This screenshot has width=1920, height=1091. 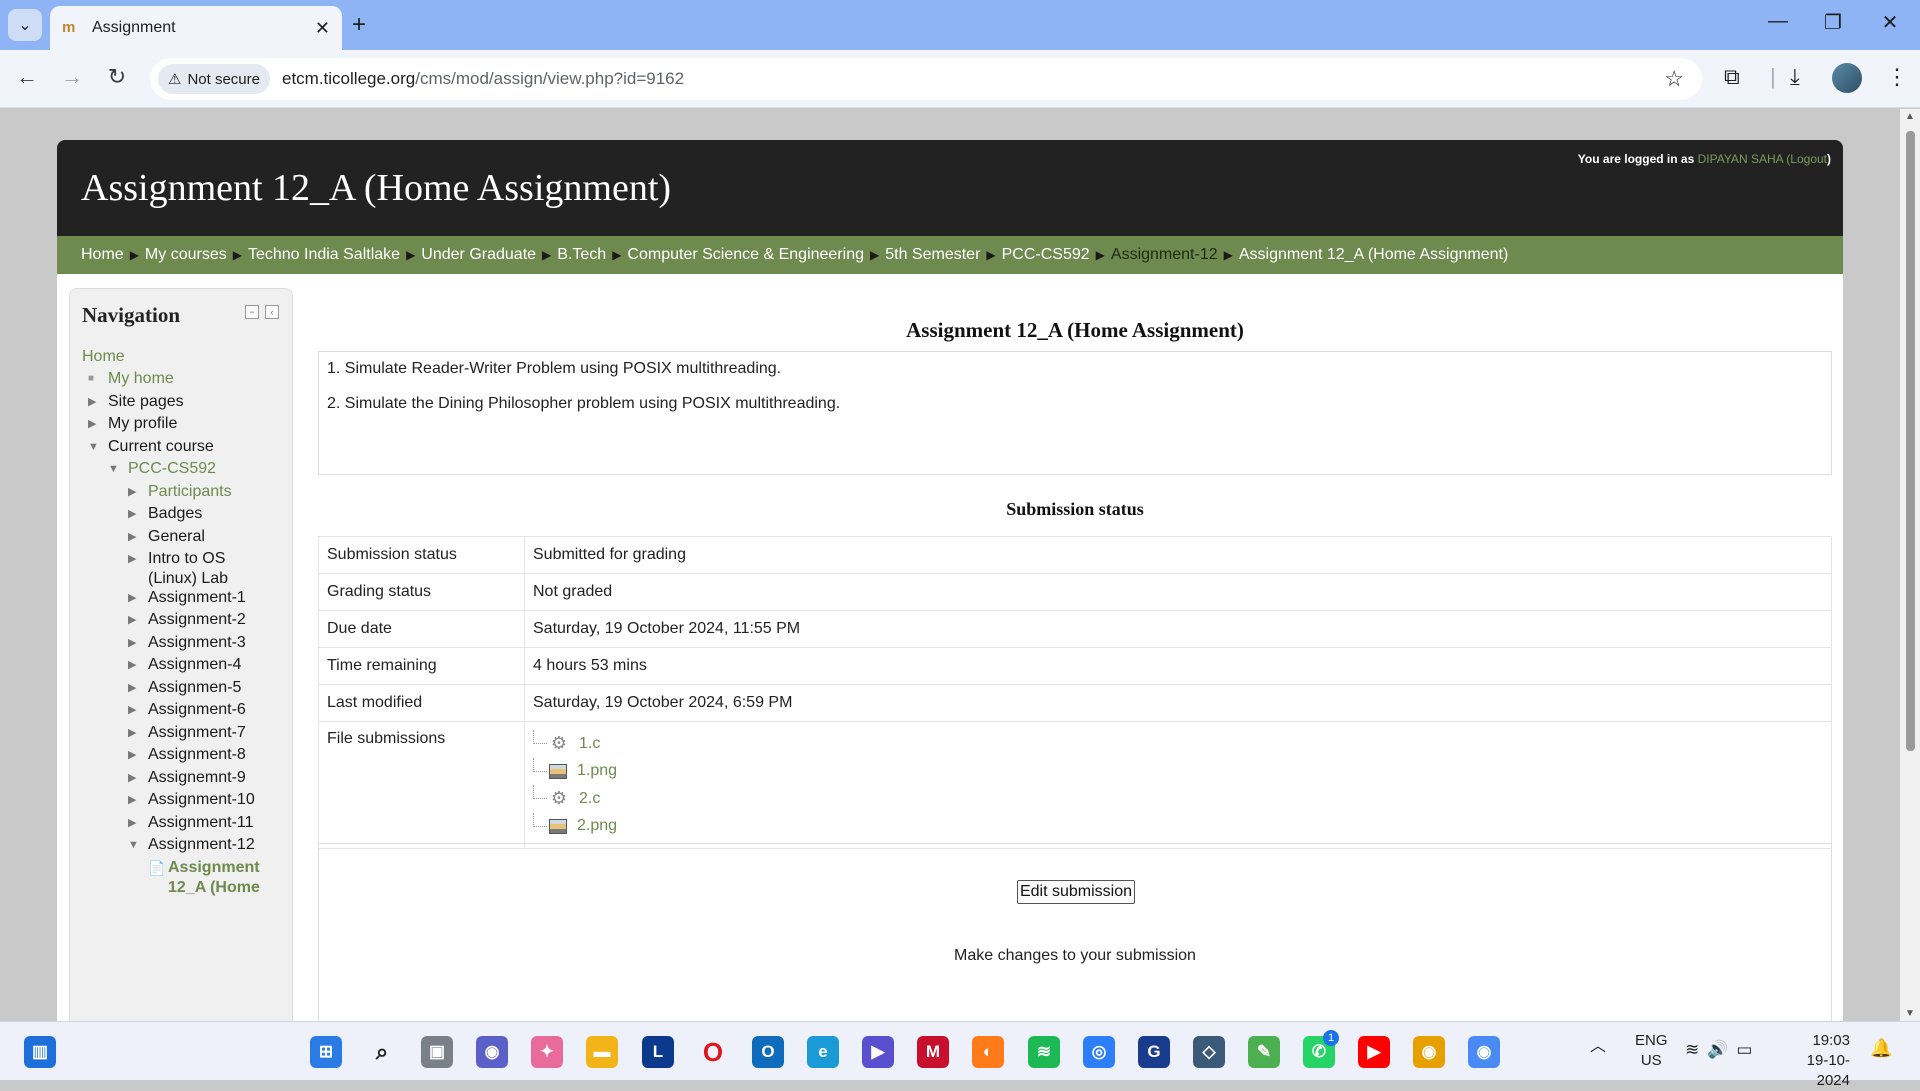 What do you see at coordinates (165, 514) in the screenshot?
I see `nav-badges: ▶ Badges` at bounding box center [165, 514].